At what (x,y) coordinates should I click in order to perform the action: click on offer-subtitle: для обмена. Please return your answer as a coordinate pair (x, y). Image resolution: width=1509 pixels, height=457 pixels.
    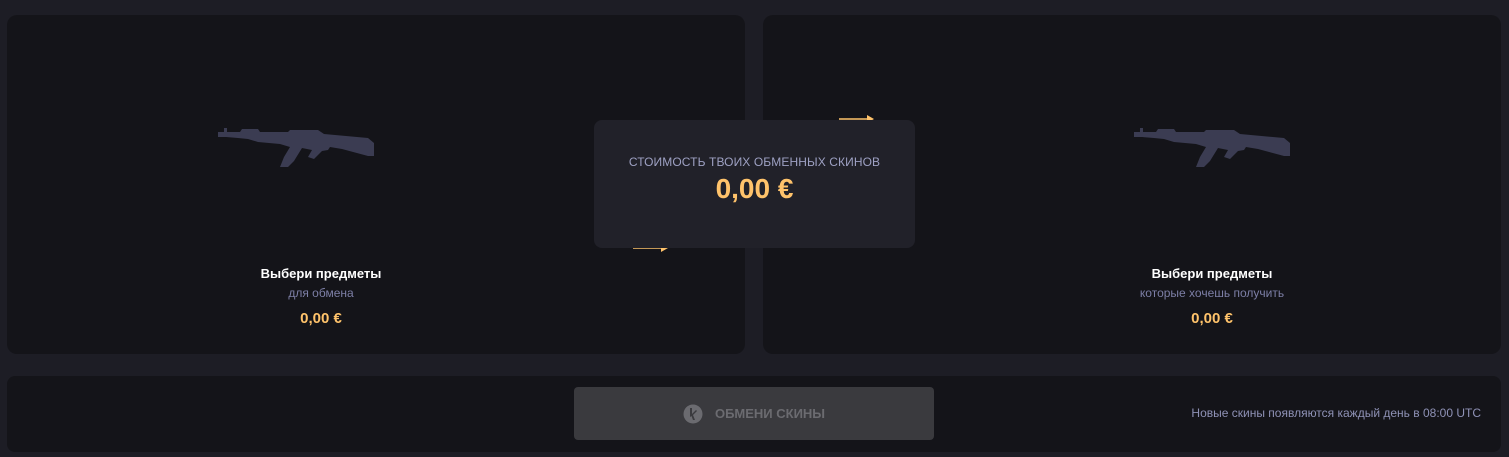
    Looking at the image, I should click on (321, 293).